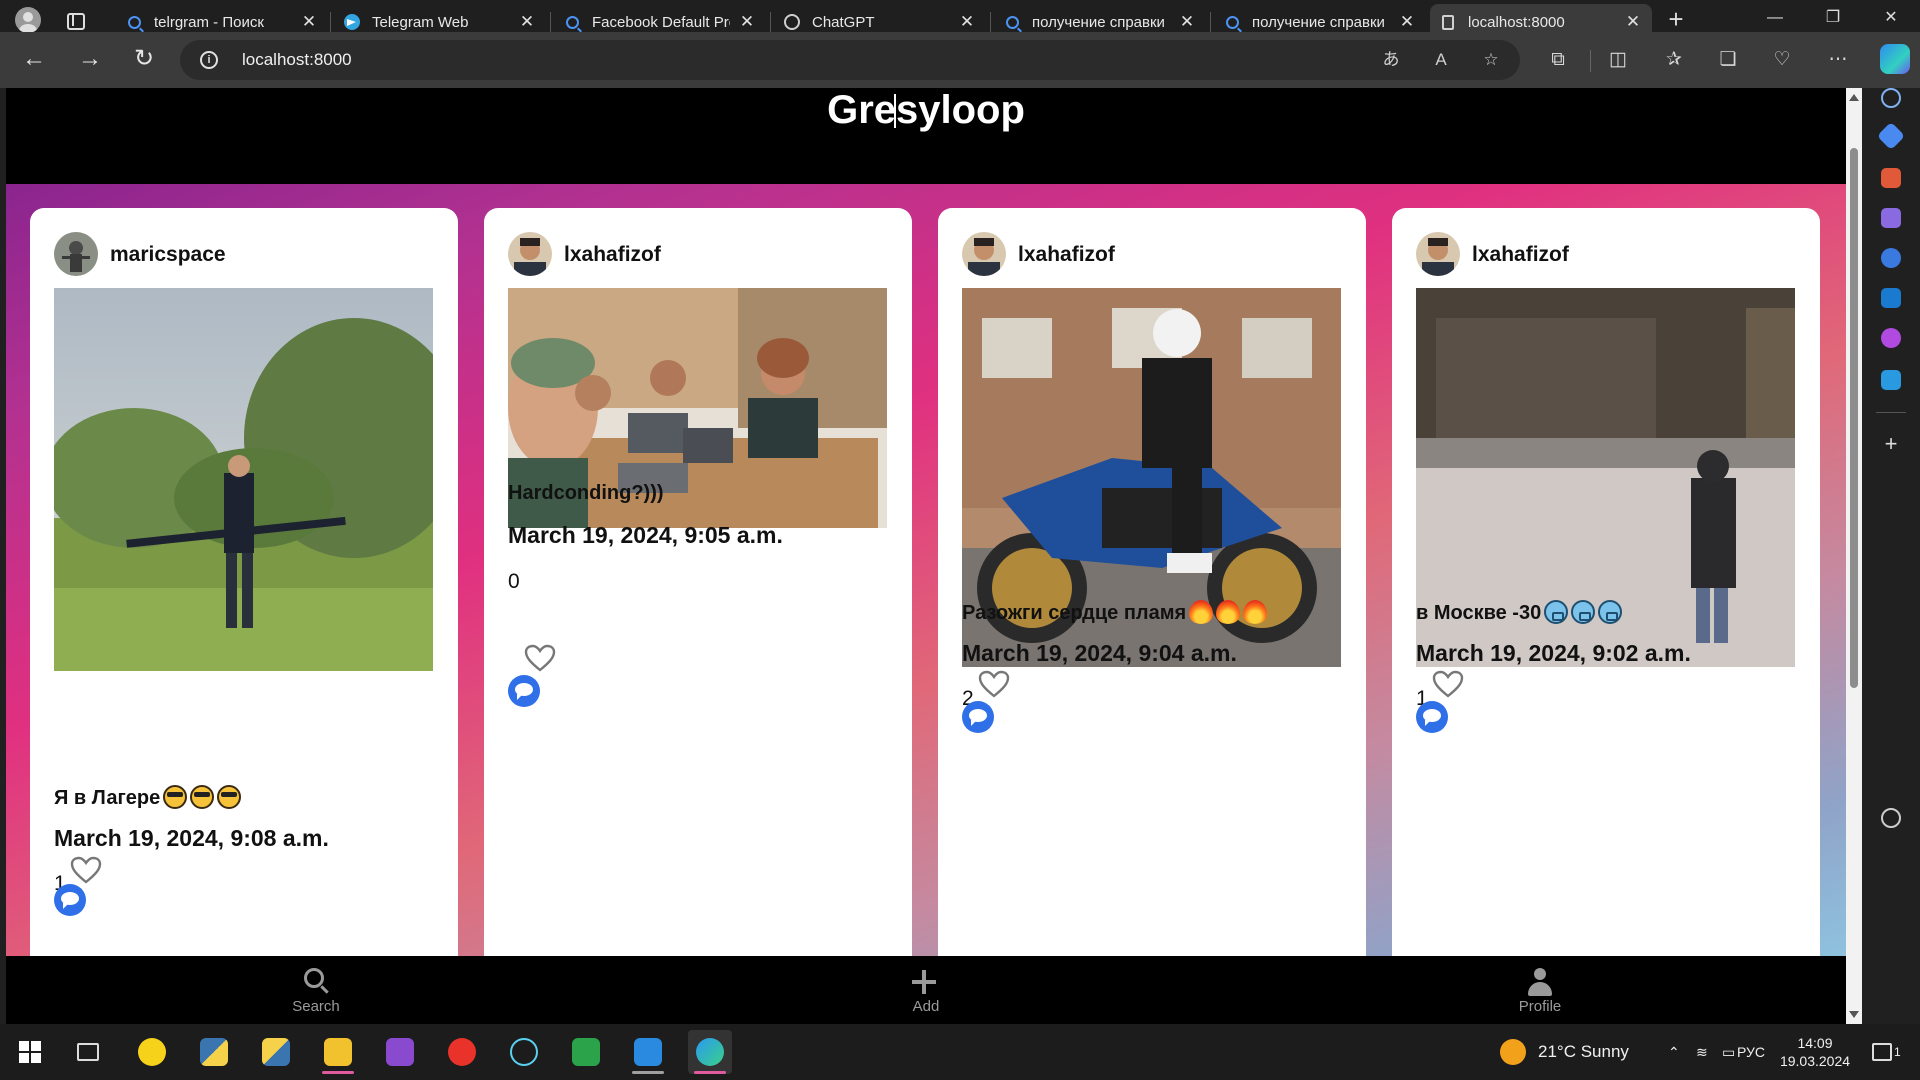 The width and height of the screenshot is (1920, 1080). What do you see at coordinates (1098, 22) in the screenshot?
I see `tab-title: получение справки` at bounding box center [1098, 22].